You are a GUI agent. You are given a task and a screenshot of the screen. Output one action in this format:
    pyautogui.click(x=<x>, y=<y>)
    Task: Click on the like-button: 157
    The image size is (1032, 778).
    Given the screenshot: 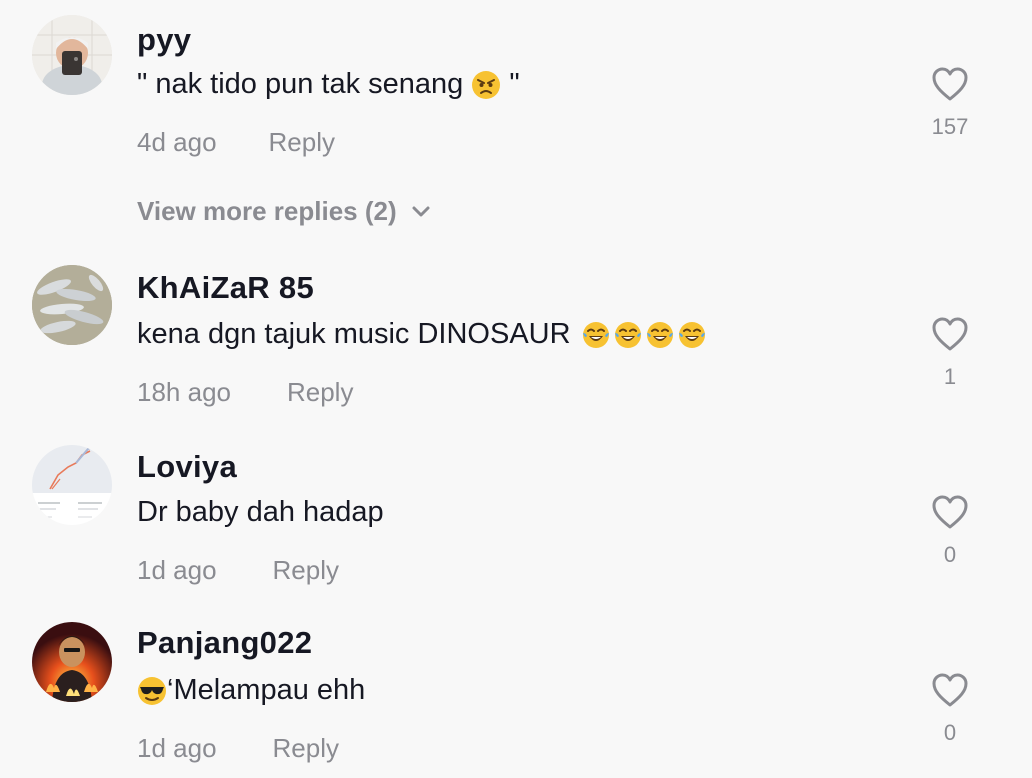 What is the action you would take?
    pyautogui.click(x=950, y=103)
    